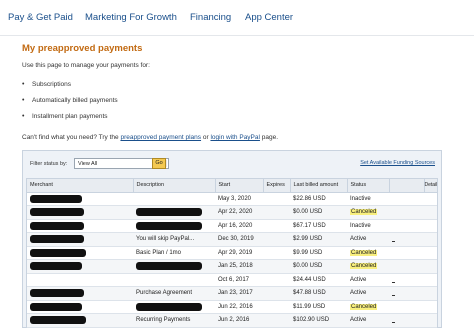  Describe the element at coordinates (270, 137) in the screenshot. I see `help-suffix: page.` at that location.